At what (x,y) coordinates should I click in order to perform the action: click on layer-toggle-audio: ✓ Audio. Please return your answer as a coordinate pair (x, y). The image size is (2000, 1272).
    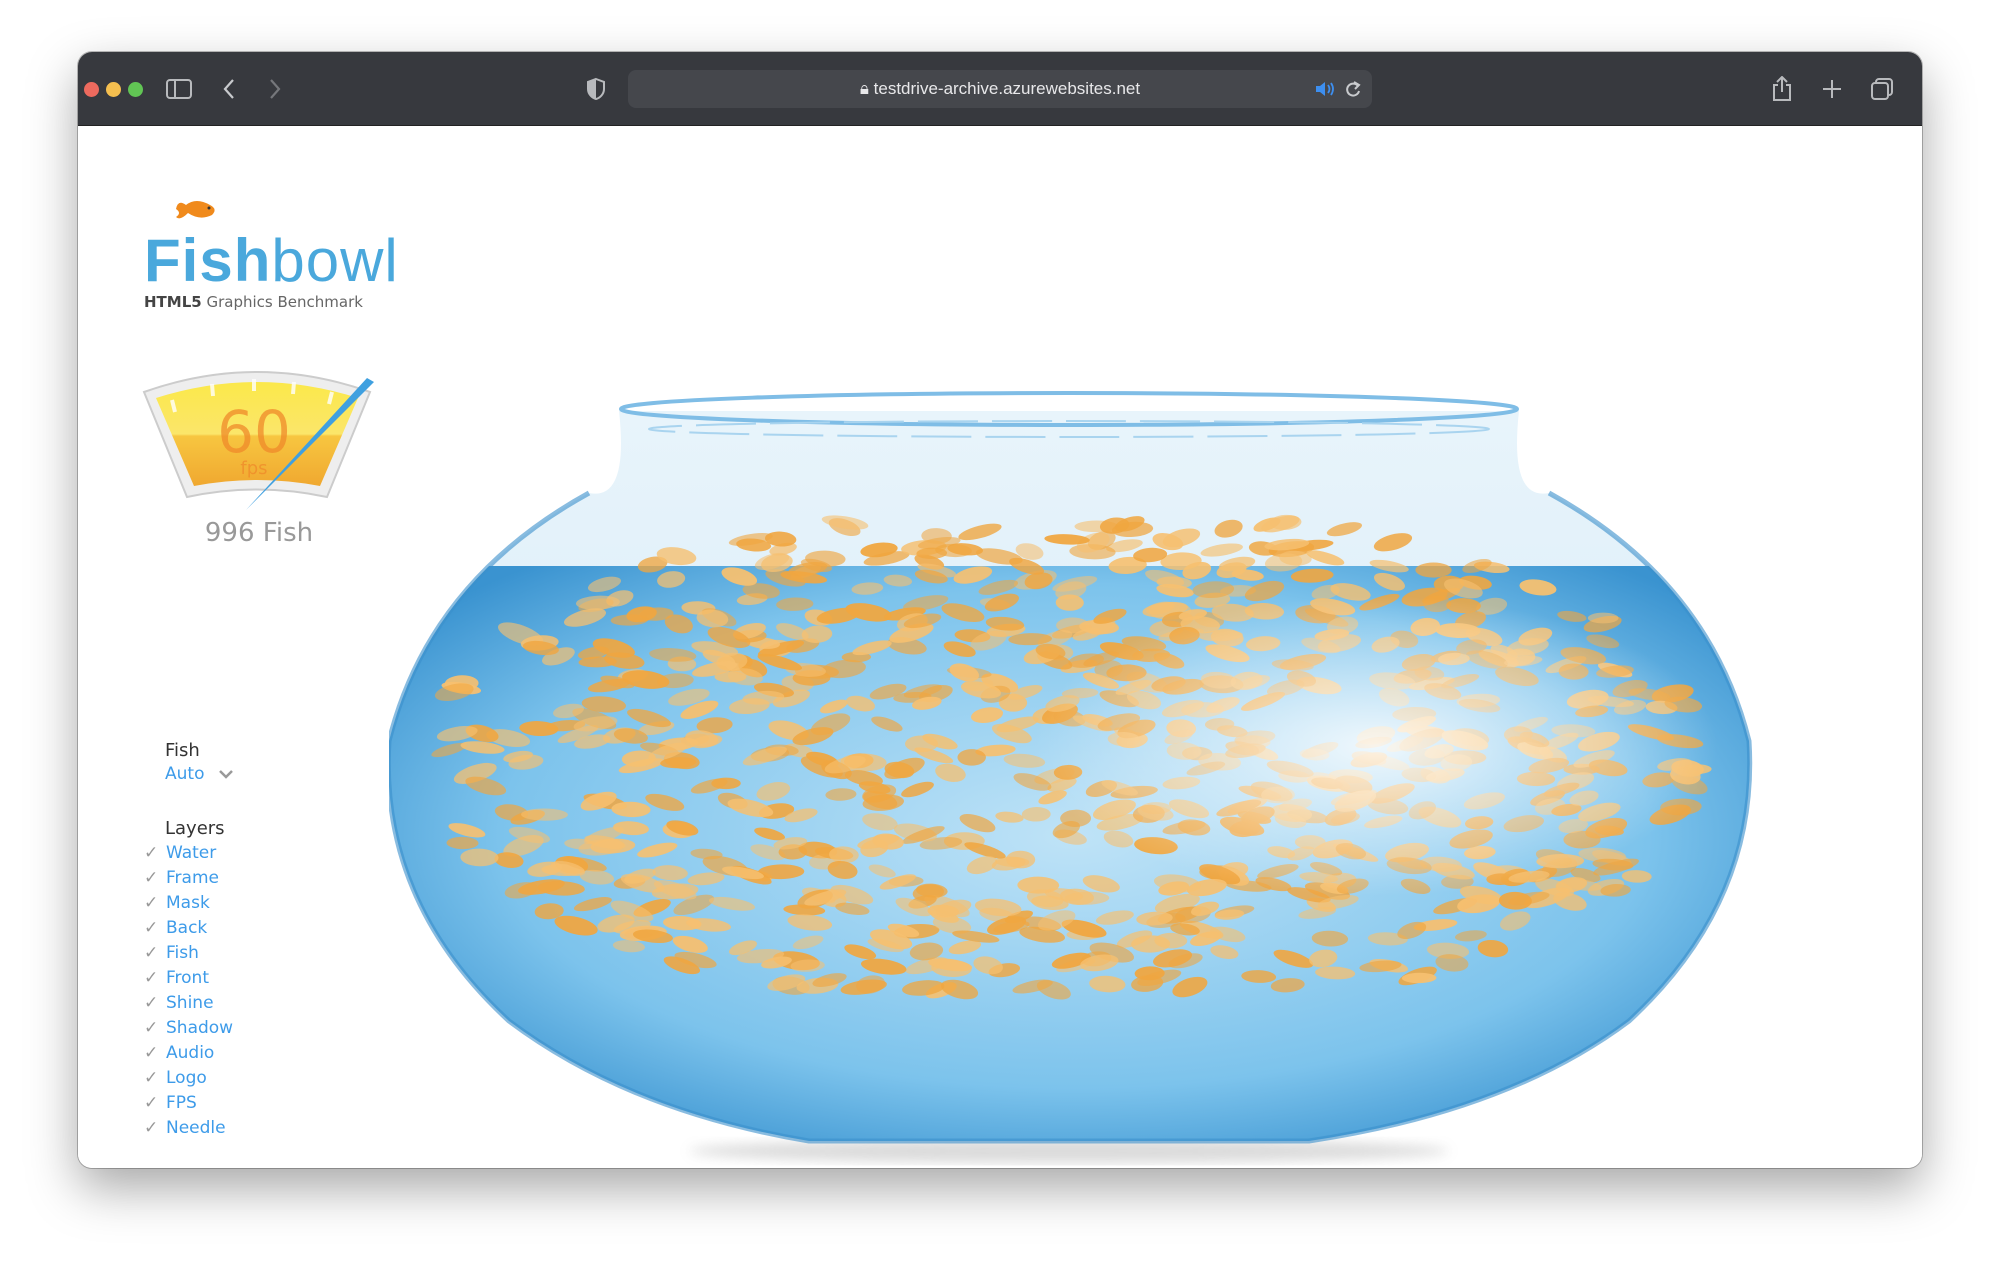
    Looking at the image, I should click on (188, 1052).